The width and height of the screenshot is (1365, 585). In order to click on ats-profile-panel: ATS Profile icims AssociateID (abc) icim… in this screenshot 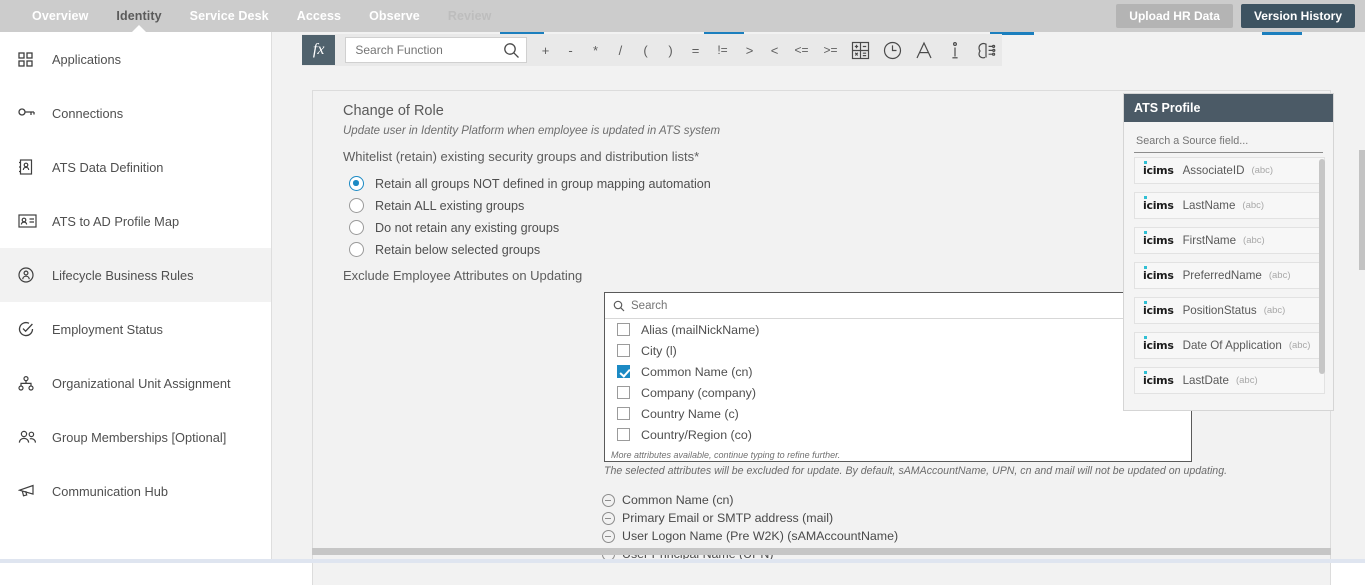, I will do `click(1228, 252)`.